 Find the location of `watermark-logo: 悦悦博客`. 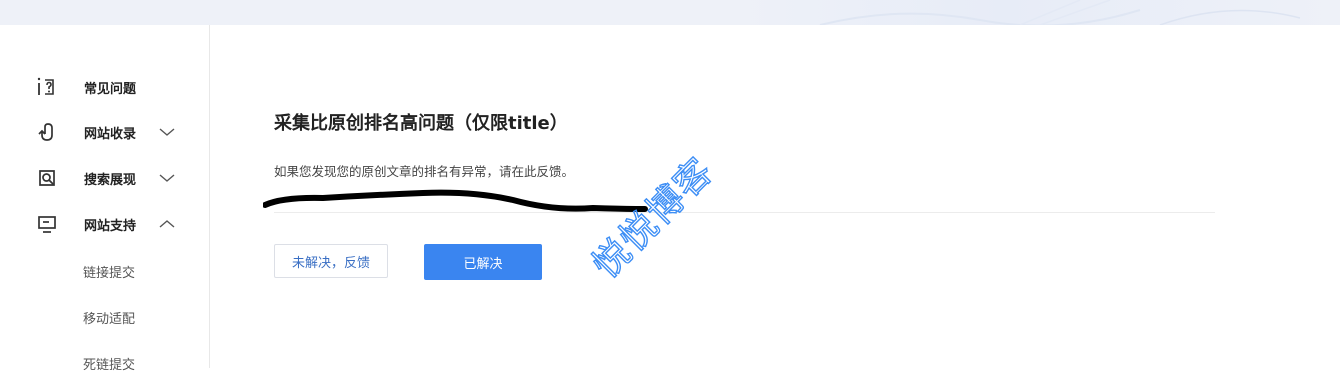

watermark-logo: 悦悦博客 is located at coordinates (656, 218).